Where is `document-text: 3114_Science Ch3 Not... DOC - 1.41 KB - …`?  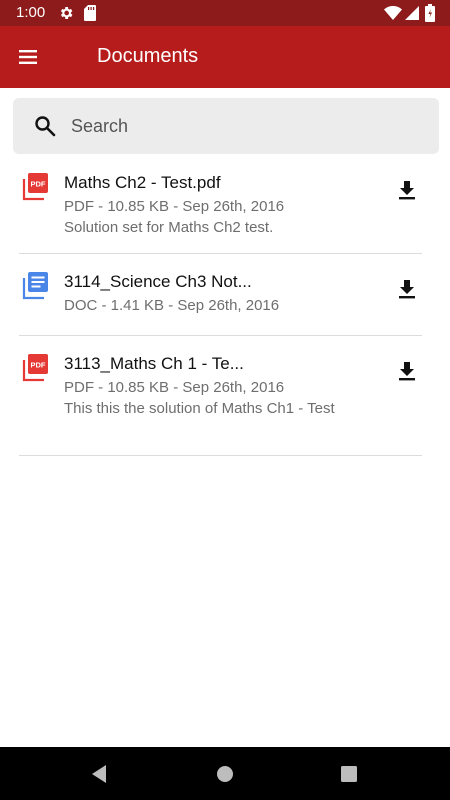 document-text: 3114_Science Ch3 Not... DOC - 1.41 KB - … is located at coordinates (209, 293).